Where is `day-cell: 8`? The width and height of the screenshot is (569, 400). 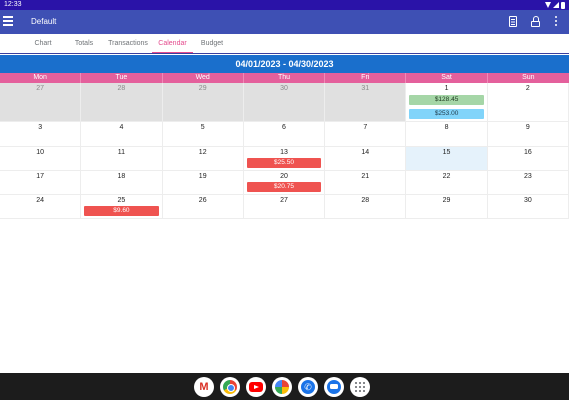 day-cell: 8 is located at coordinates (447, 134).